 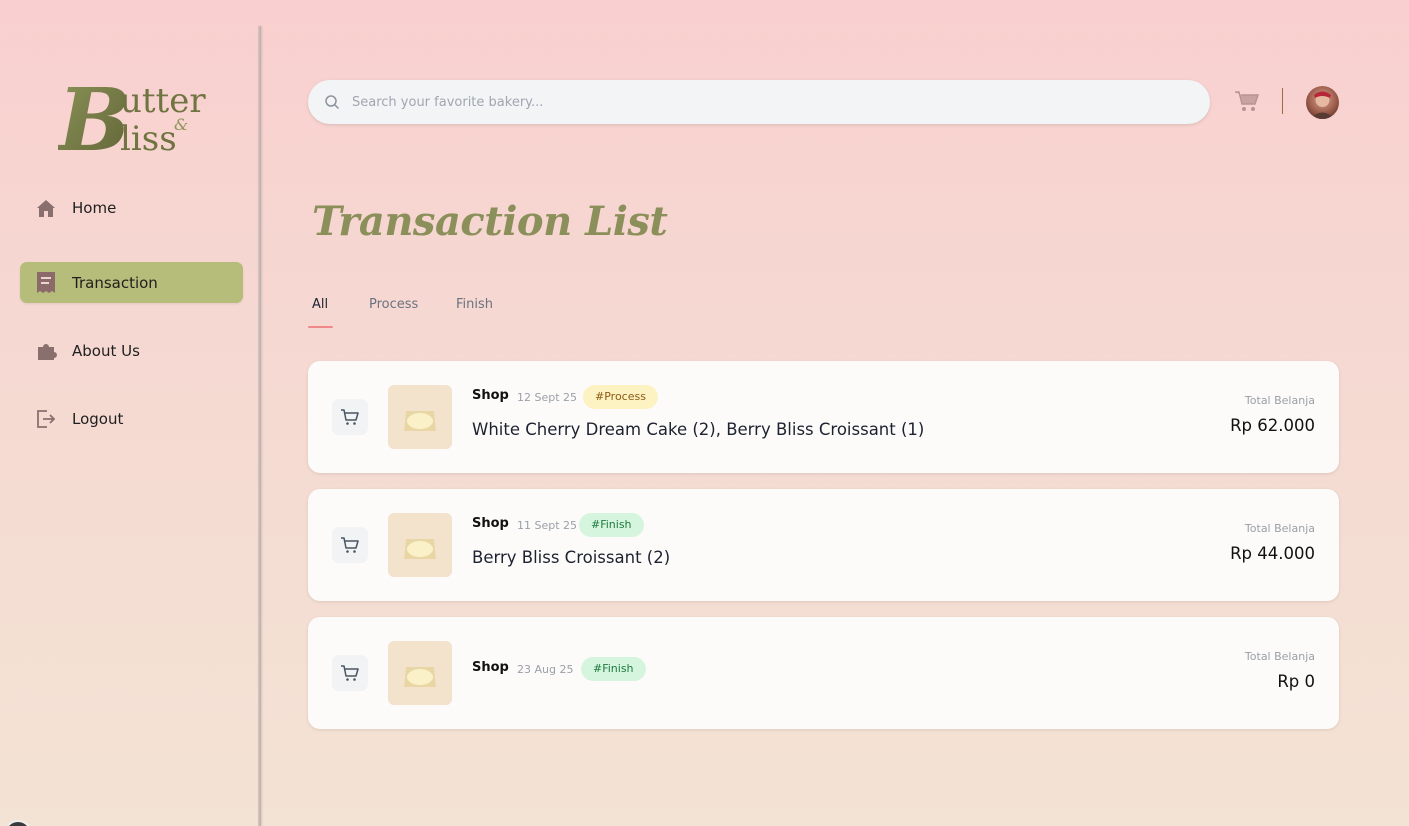 What do you see at coordinates (46, 419) in the screenshot?
I see `logout-icon` at bounding box center [46, 419].